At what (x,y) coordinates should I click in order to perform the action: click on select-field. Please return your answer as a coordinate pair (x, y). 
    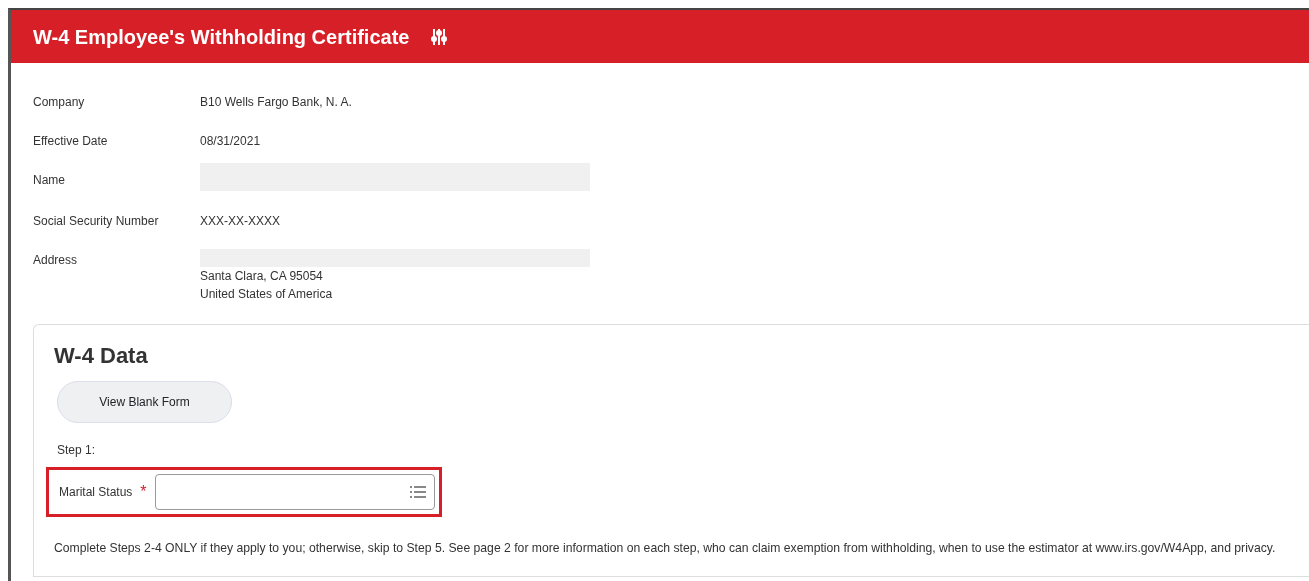
    Looking at the image, I should click on (294, 492).